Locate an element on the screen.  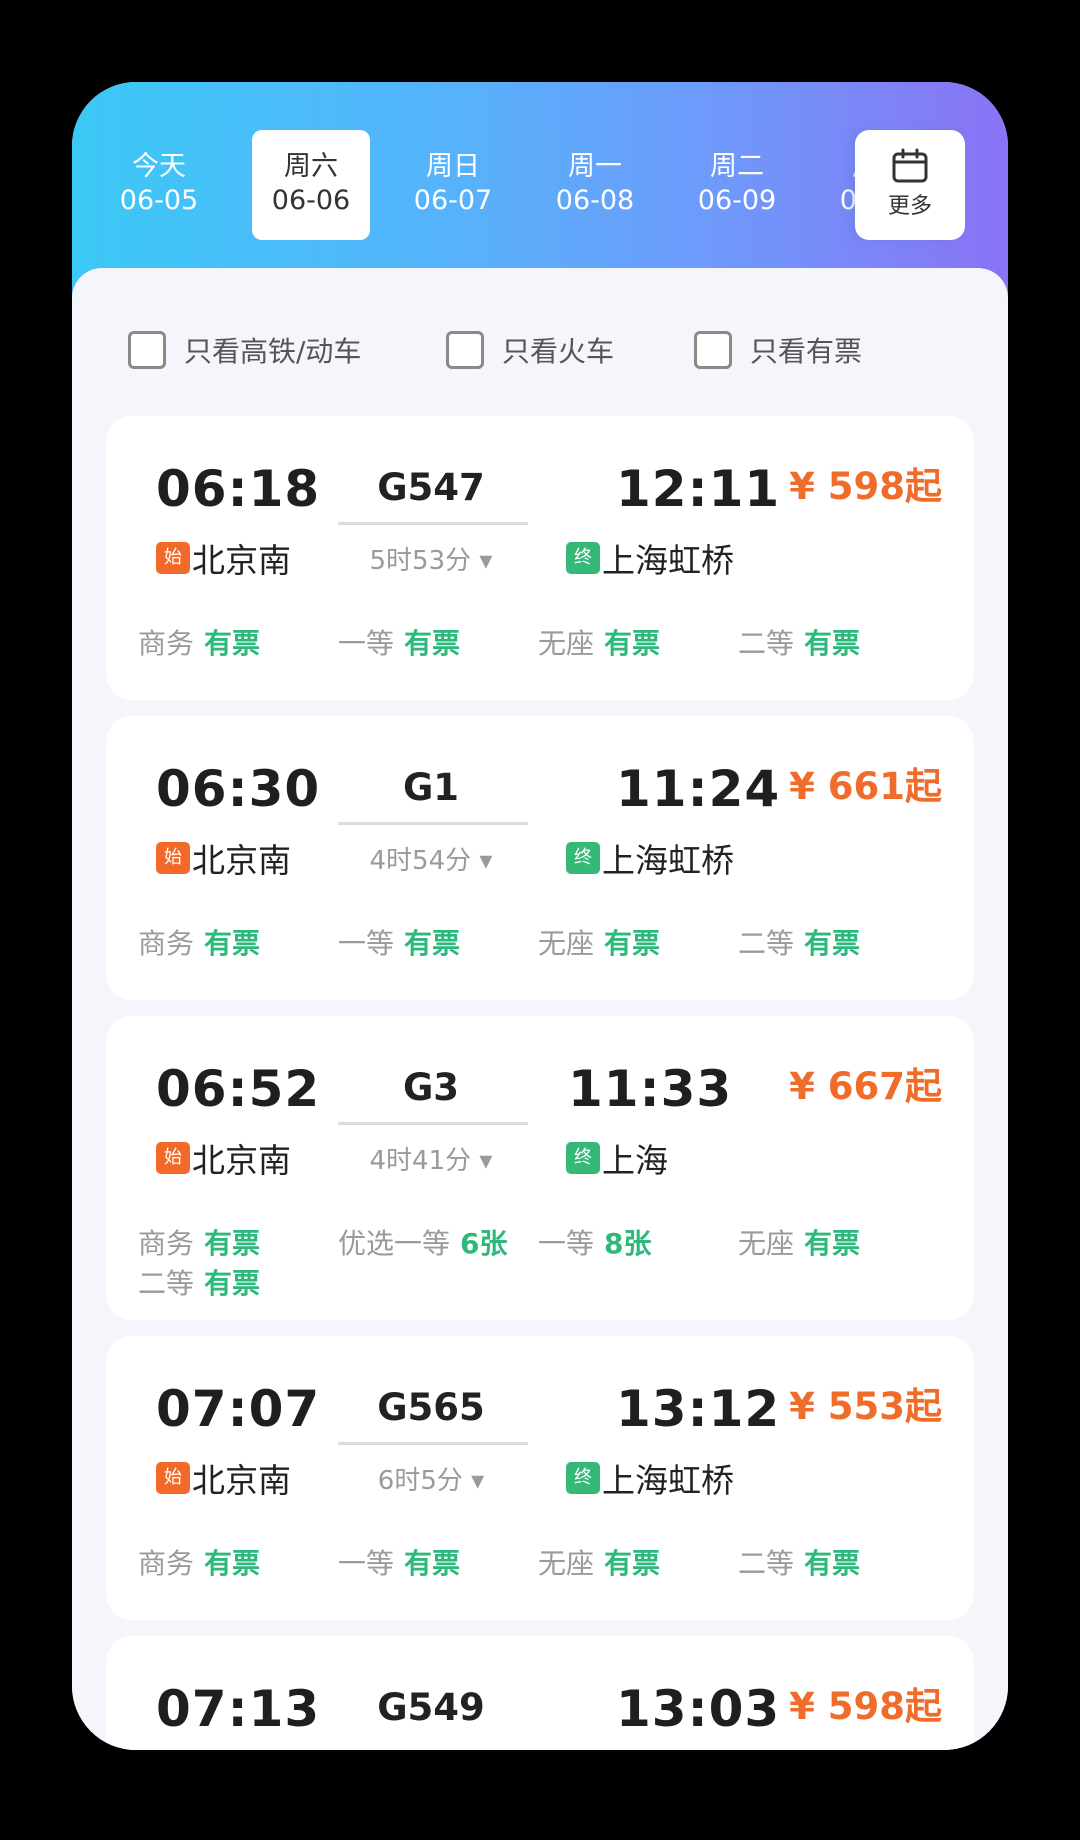
filter-high-speed: 只看高铁/动车 is located at coordinates (244, 350).